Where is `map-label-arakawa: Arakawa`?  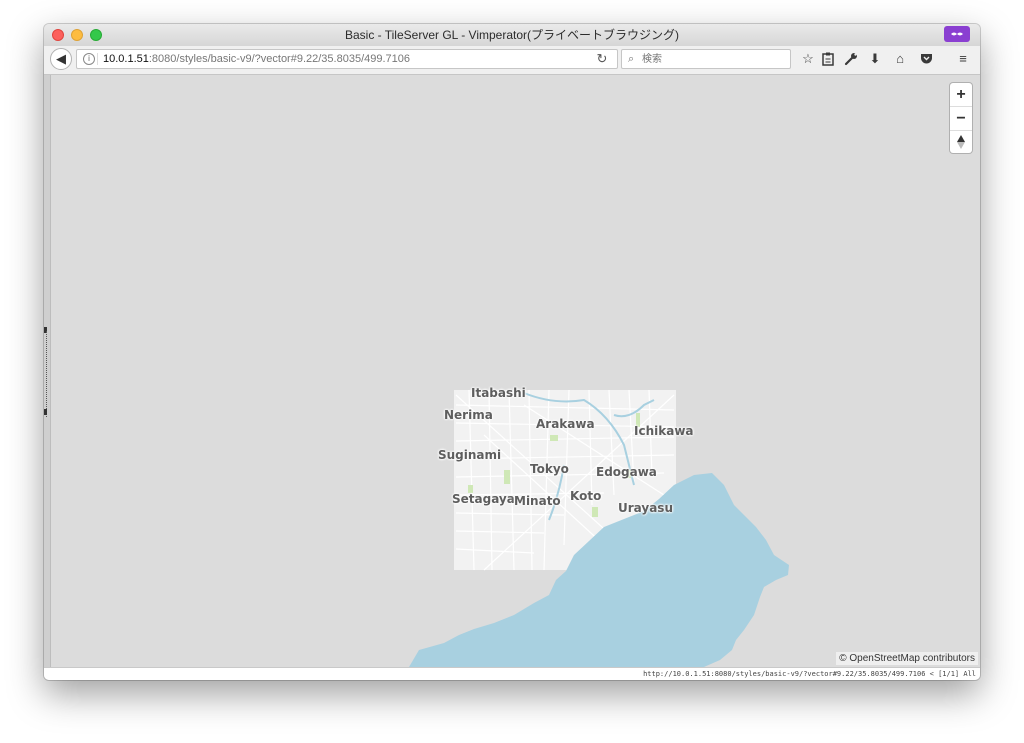 map-label-arakawa: Arakawa is located at coordinates (565, 424).